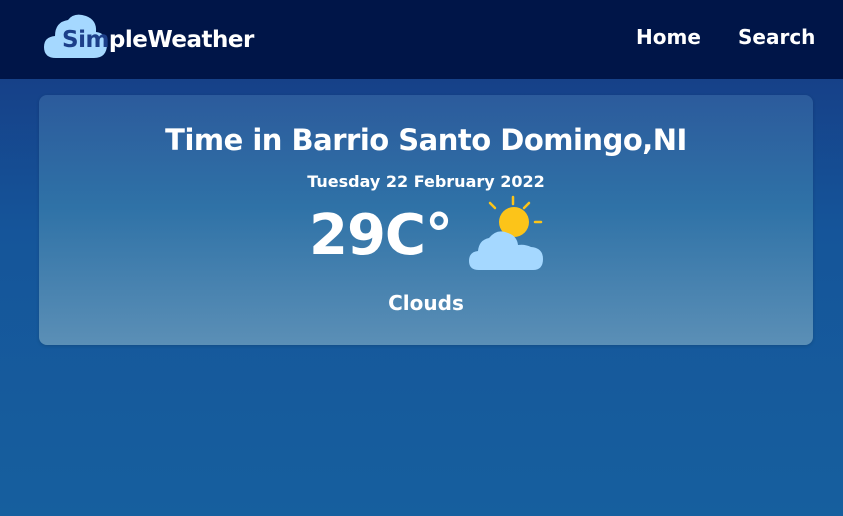 The height and width of the screenshot is (516, 843). I want to click on brand-name: SimpleWeather, so click(158, 40).